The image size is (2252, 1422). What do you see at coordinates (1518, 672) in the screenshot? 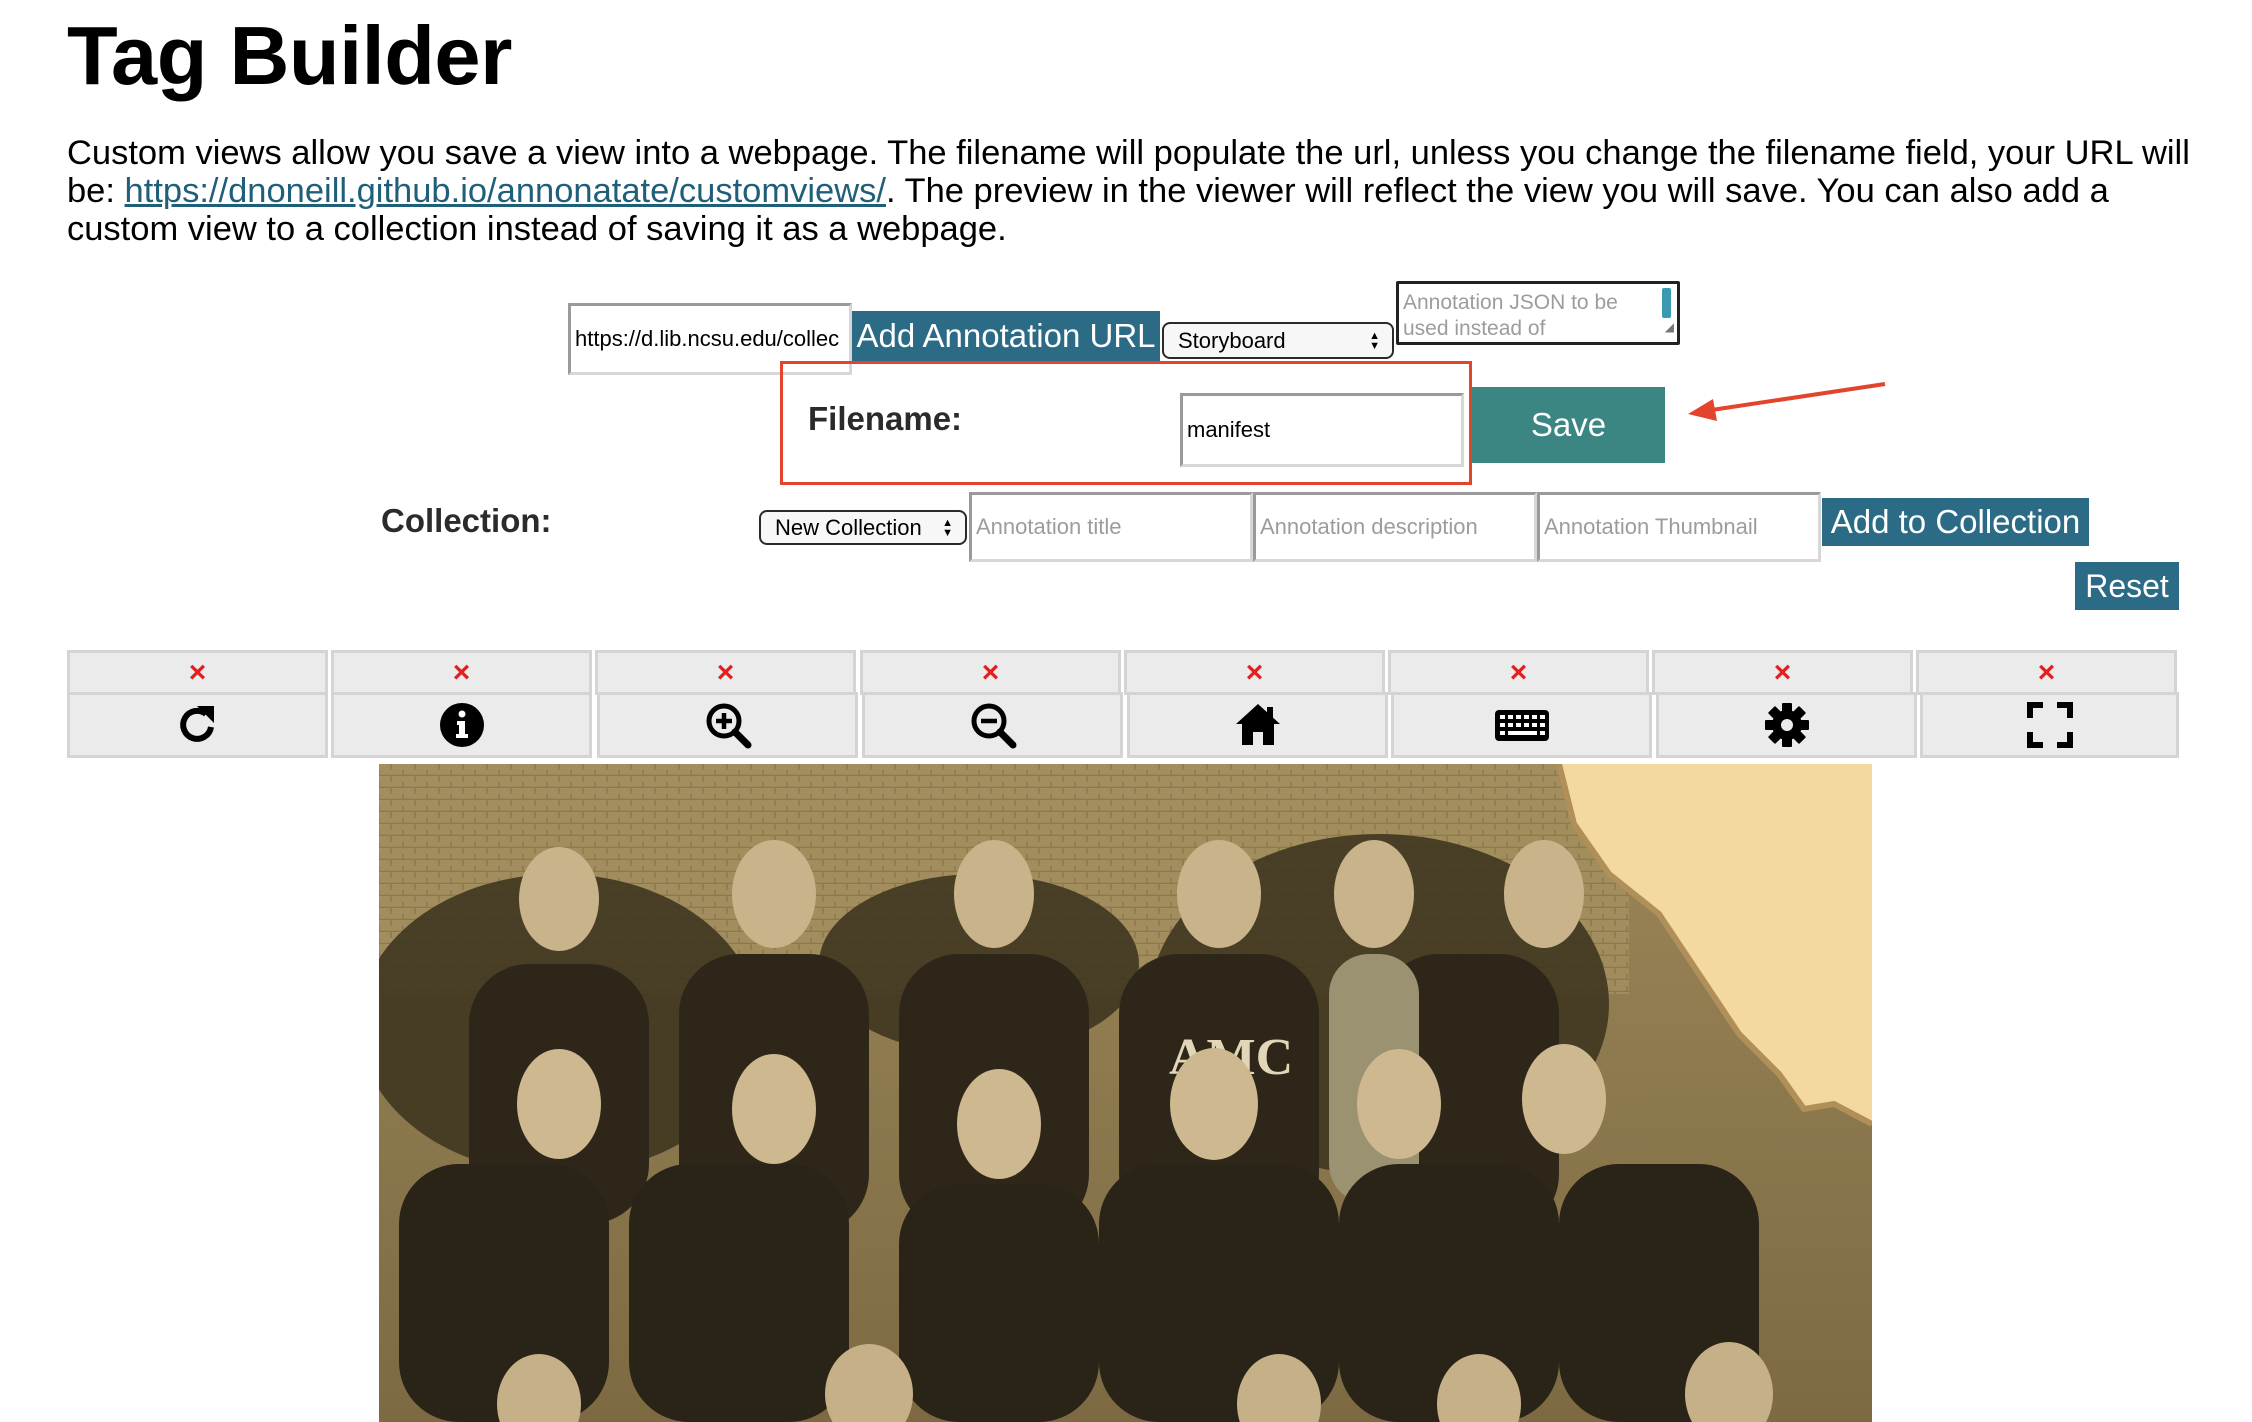
I see `remove-keyboard-button: ×` at bounding box center [1518, 672].